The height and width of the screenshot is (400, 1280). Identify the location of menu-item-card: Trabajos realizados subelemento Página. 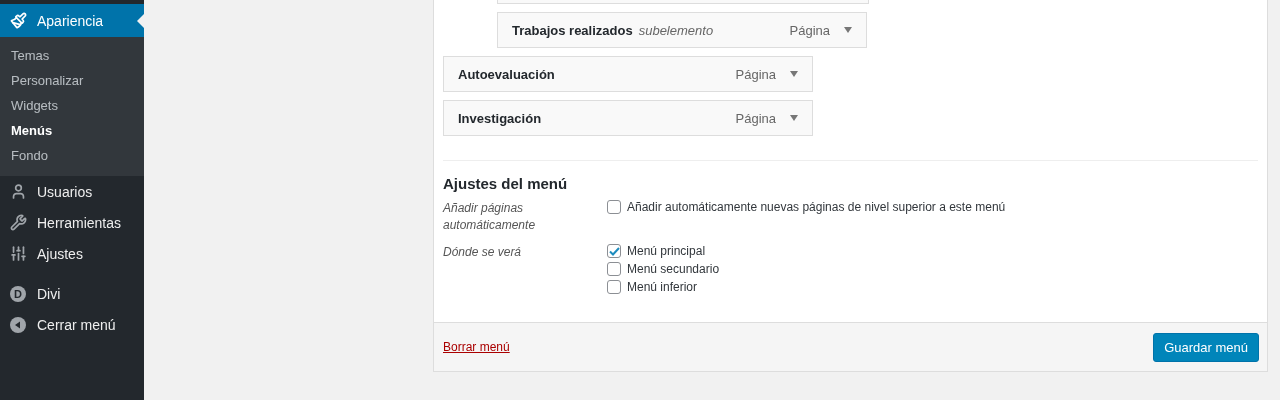
(682, 30).